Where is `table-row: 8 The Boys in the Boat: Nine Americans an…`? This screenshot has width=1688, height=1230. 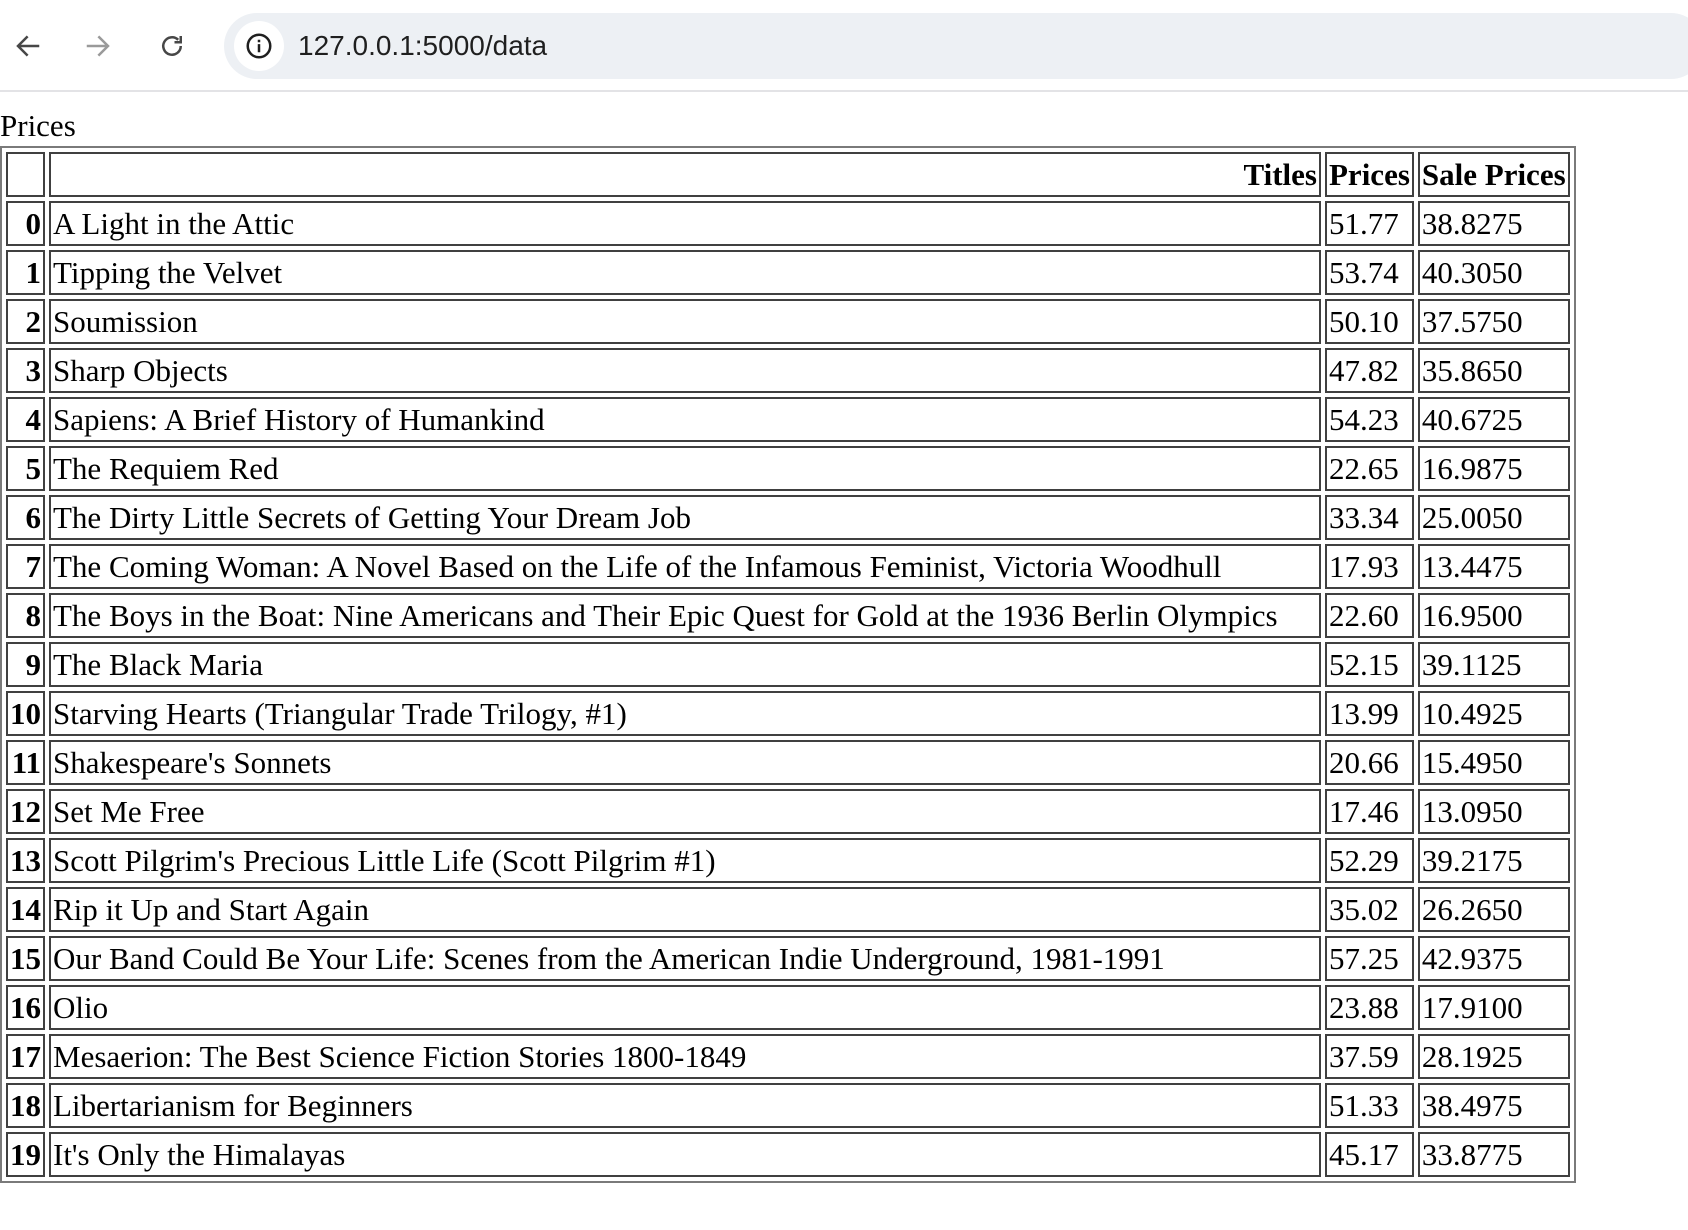
table-row: 8 The Boys in the Boat: Nine Americans an… is located at coordinates (788, 615).